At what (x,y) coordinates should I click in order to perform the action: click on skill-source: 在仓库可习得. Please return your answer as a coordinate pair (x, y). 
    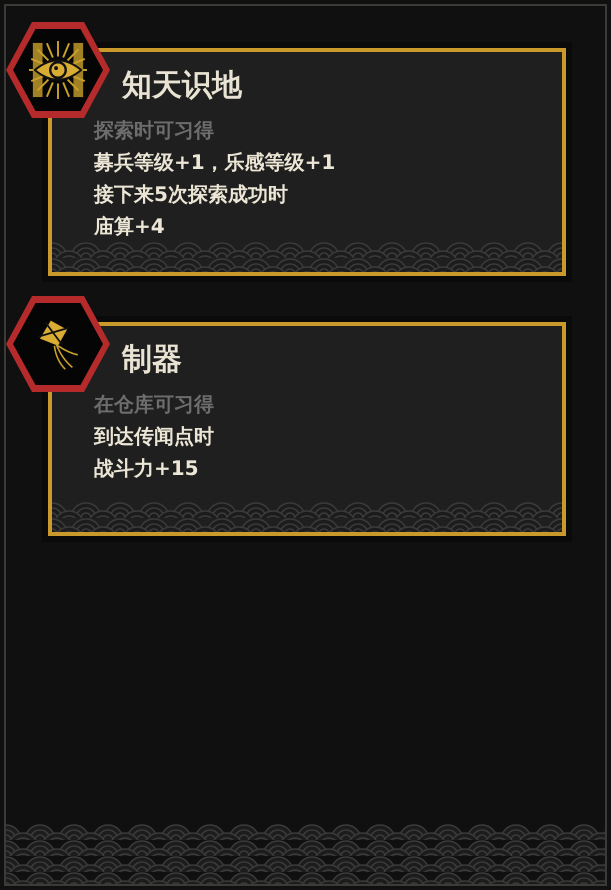
    Looking at the image, I should click on (154, 404).